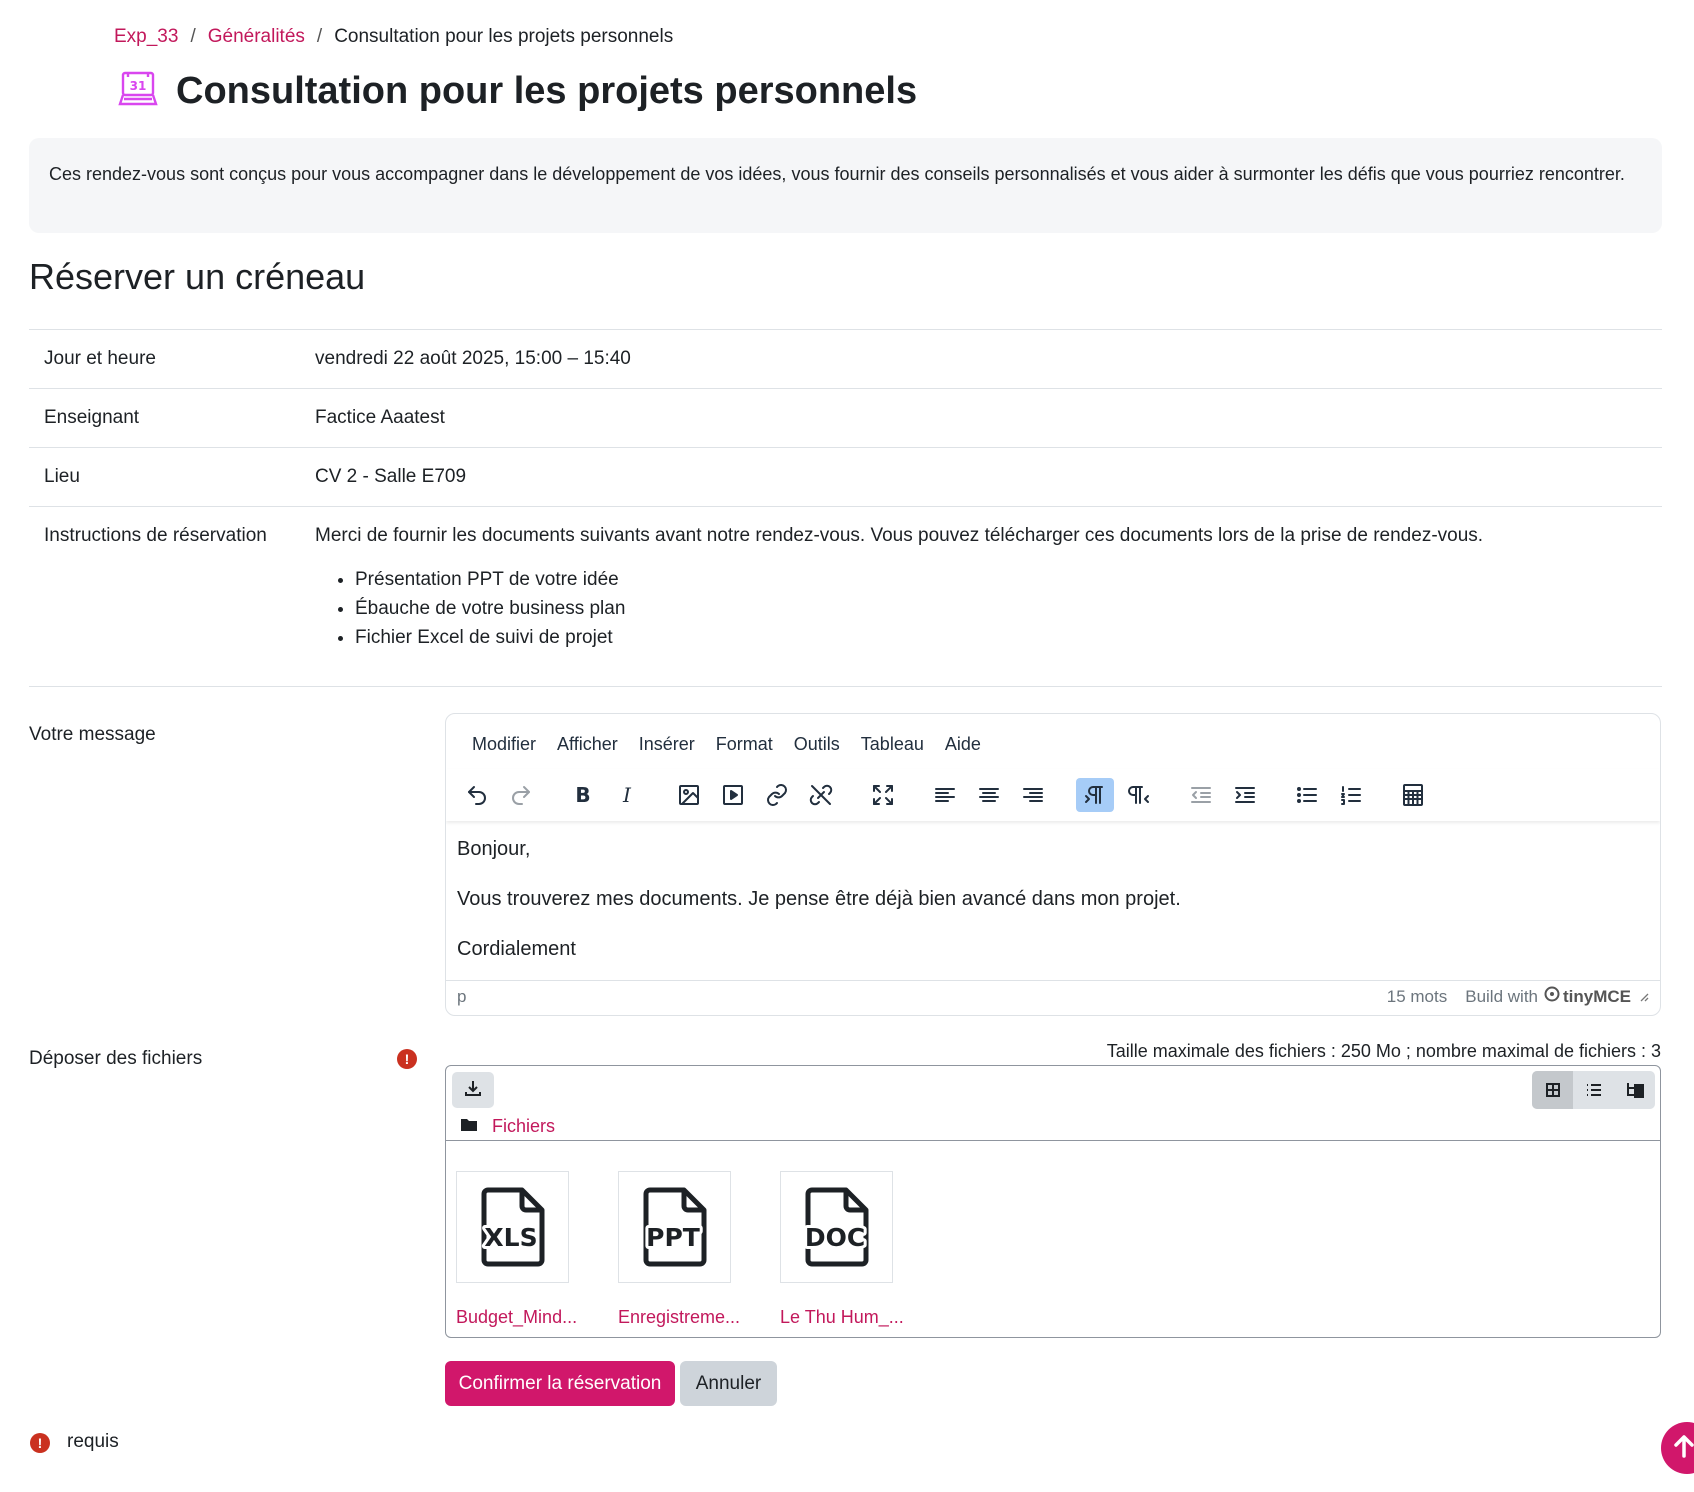 The width and height of the screenshot is (1694, 1492). I want to click on resize-handle-icon, so click(1643, 997).